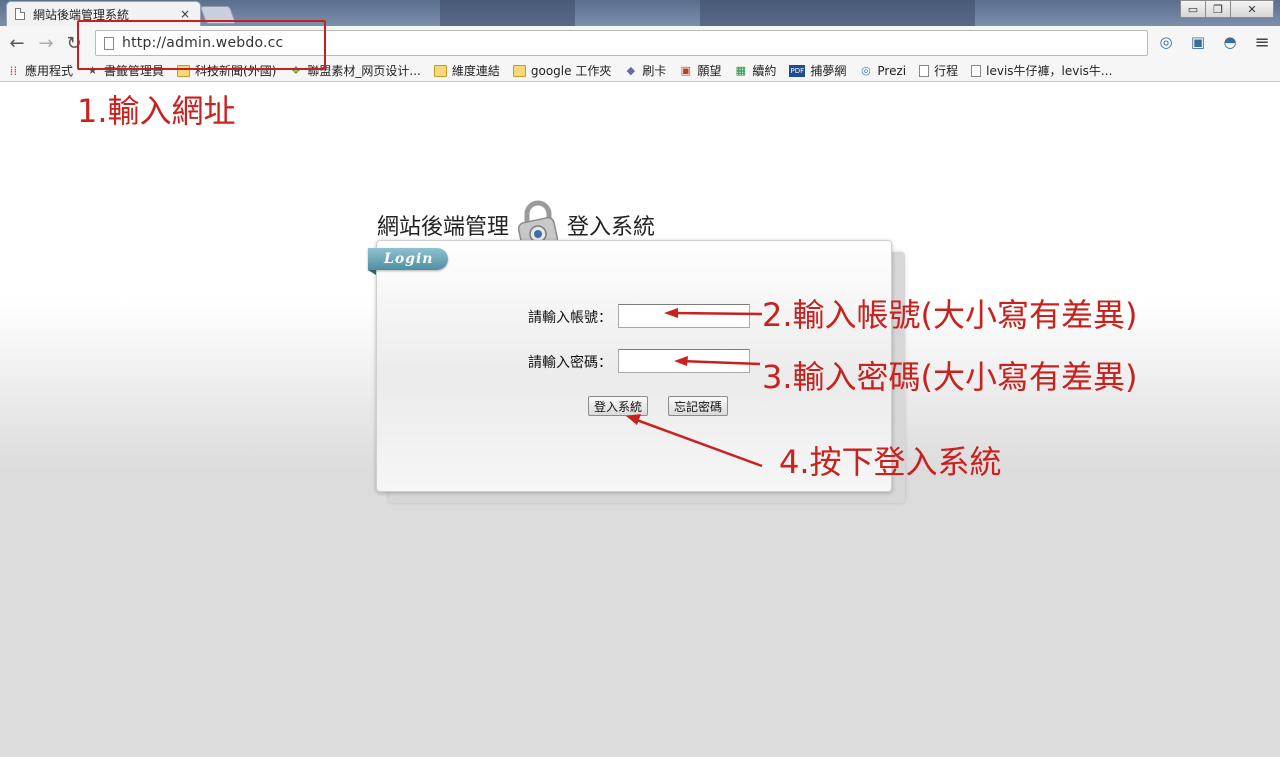 This screenshot has height=757, width=1280. Describe the element at coordinates (720, 362) in the screenshot. I see `arrow-step3` at that location.